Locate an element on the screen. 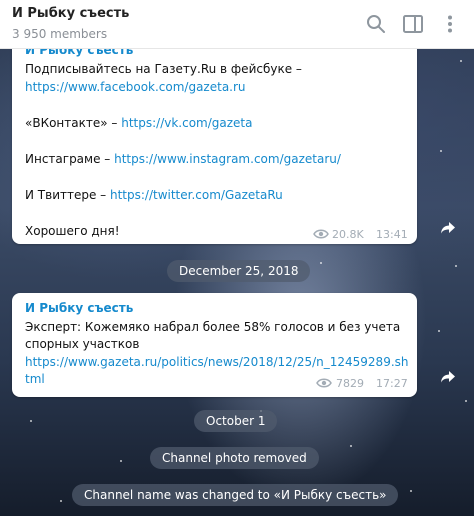 The image size is (474, 516). more-icon is located at coordinates (450, 24).